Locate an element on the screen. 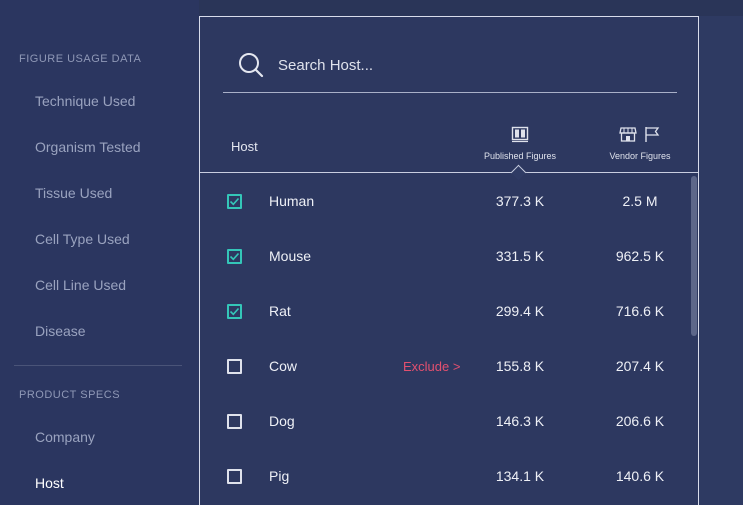 Image resolution: width=743 pixels, height=505 pixels. published-count: 377.3 K is located at coordinates (520, 201).